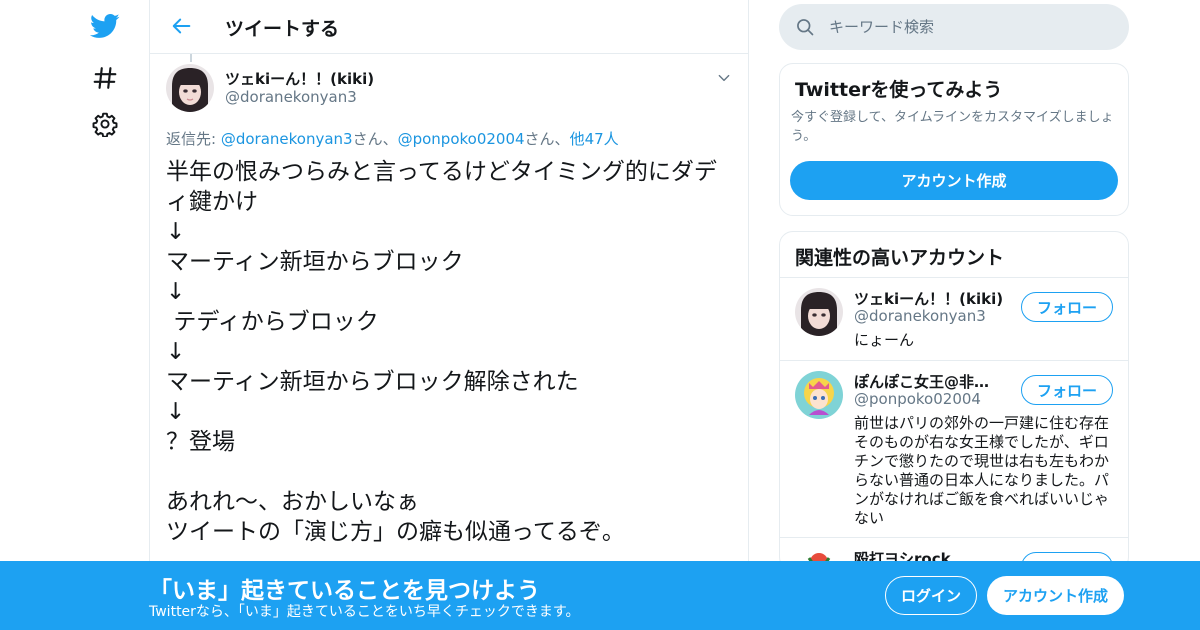  I want to click on account-handle: @doranekonyan3, so click(920, 316).